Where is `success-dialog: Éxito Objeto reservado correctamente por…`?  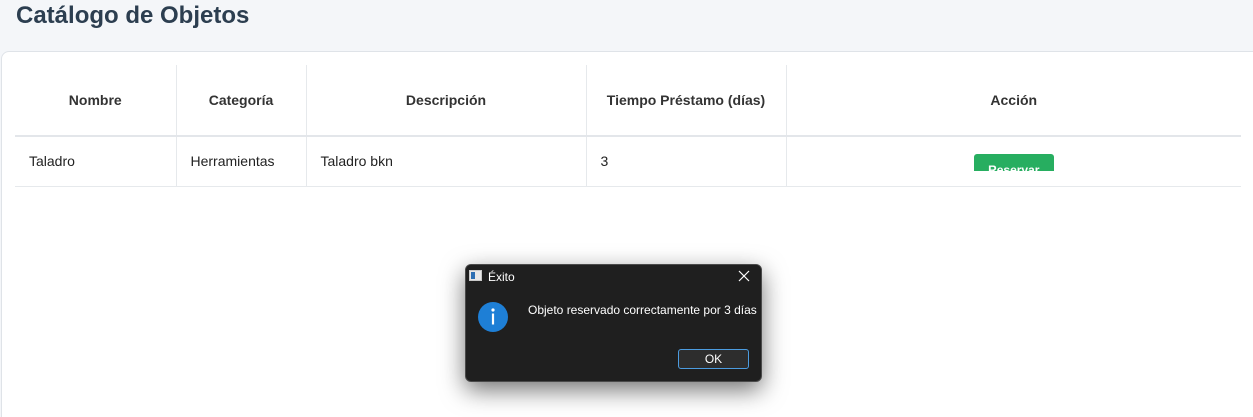
success-dialog: Éxito Objeto reservado correctamente por… is located at coordinates (613, 323).